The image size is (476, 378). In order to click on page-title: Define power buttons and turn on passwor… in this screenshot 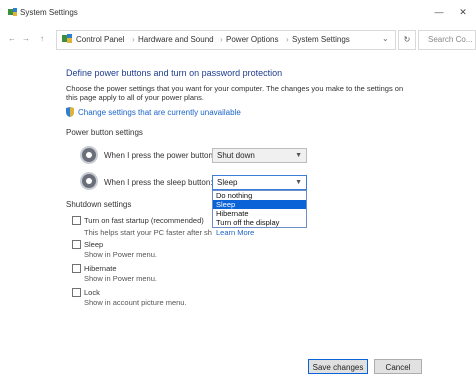, I will do `click(174, 73)`.